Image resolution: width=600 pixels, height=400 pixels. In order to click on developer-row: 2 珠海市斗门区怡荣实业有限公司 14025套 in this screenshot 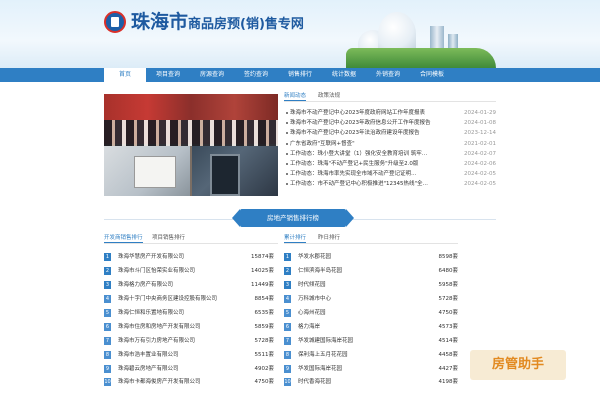, I will do `click(189, 273)`.